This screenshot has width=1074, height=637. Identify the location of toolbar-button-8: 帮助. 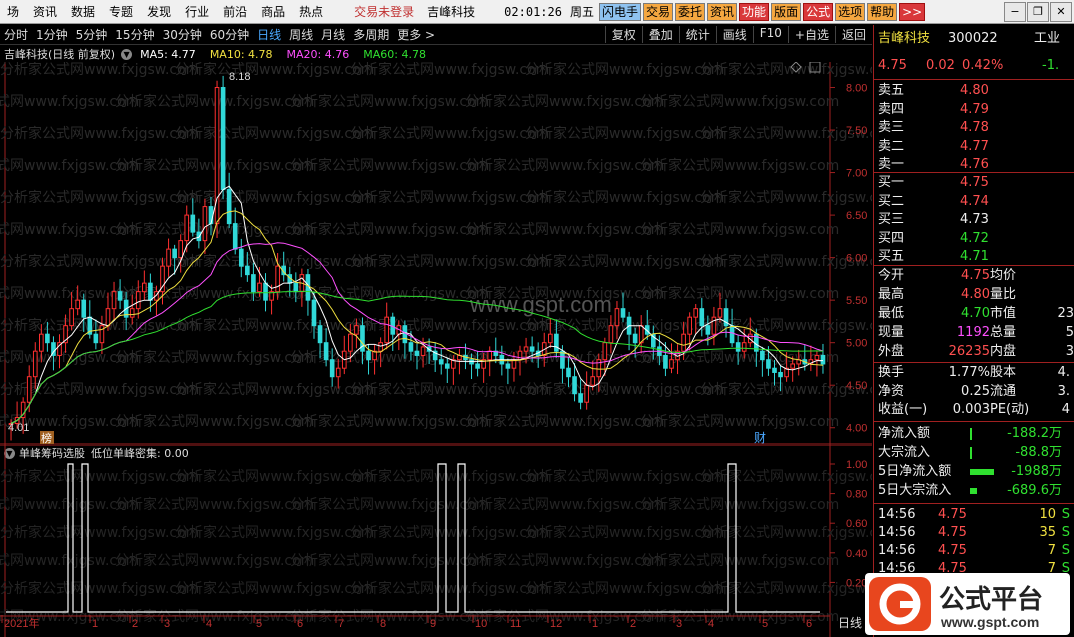
(882, 11).